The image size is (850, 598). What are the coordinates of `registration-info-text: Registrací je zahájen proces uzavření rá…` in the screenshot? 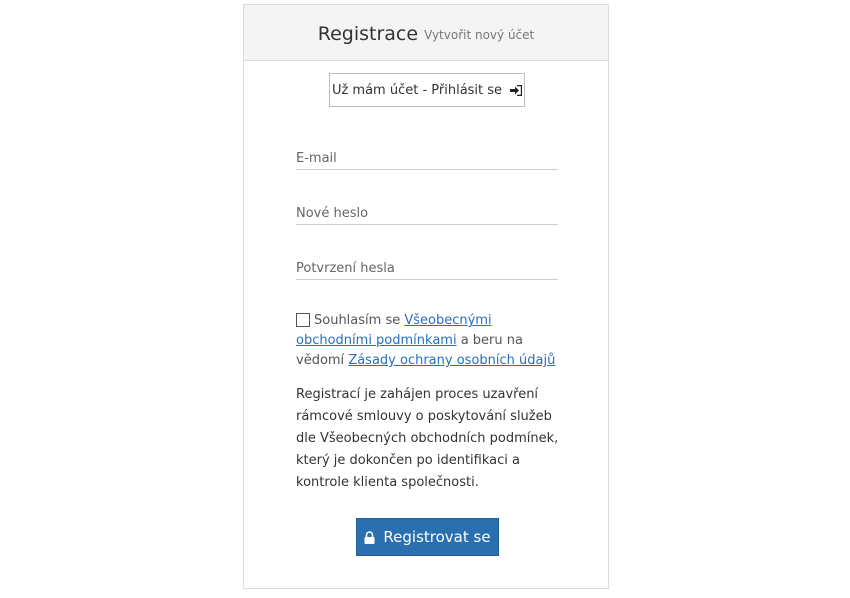 It's located at (427, 438).